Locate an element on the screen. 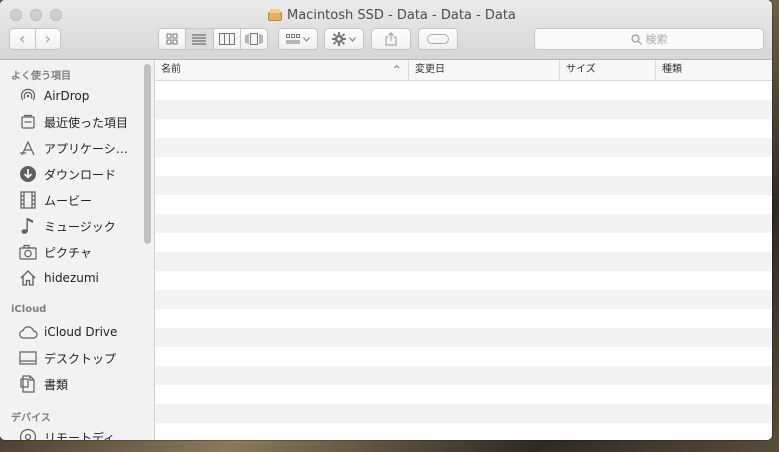 This screenshot has height=452, width=779. window-title: Macintosh SSD - Data - Data - Data is located at coordinates (392, 15).